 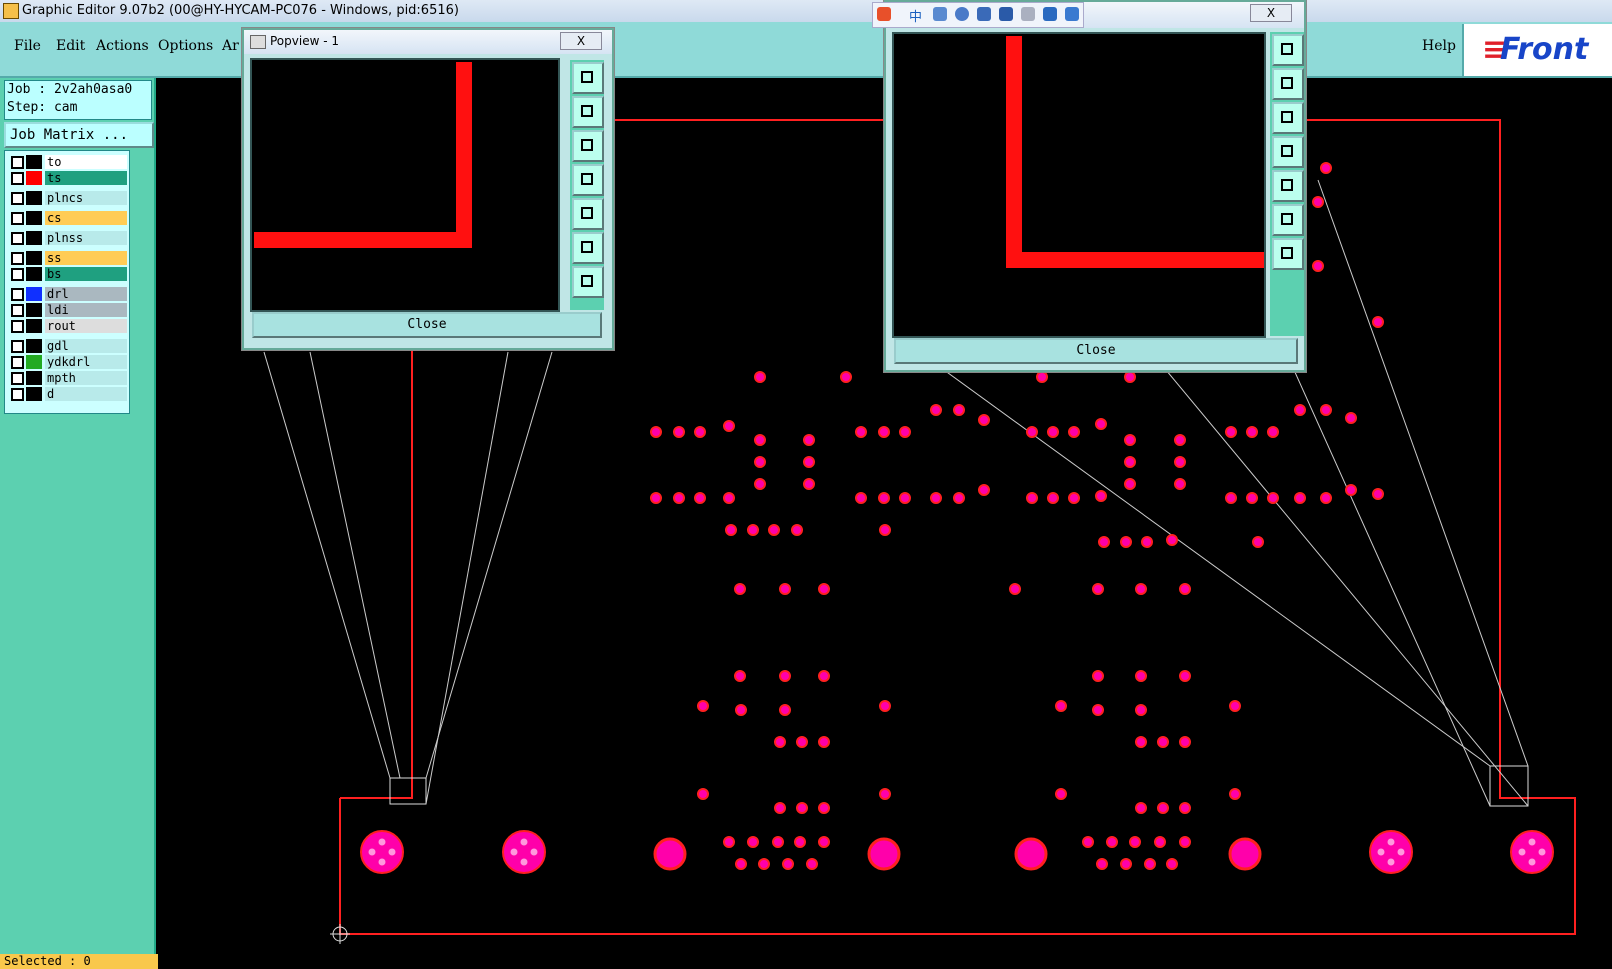 What do you see at coordinates (1532, 852) in the screenshot?
I see `mounting-hole` at bounding box center [1532, 852].